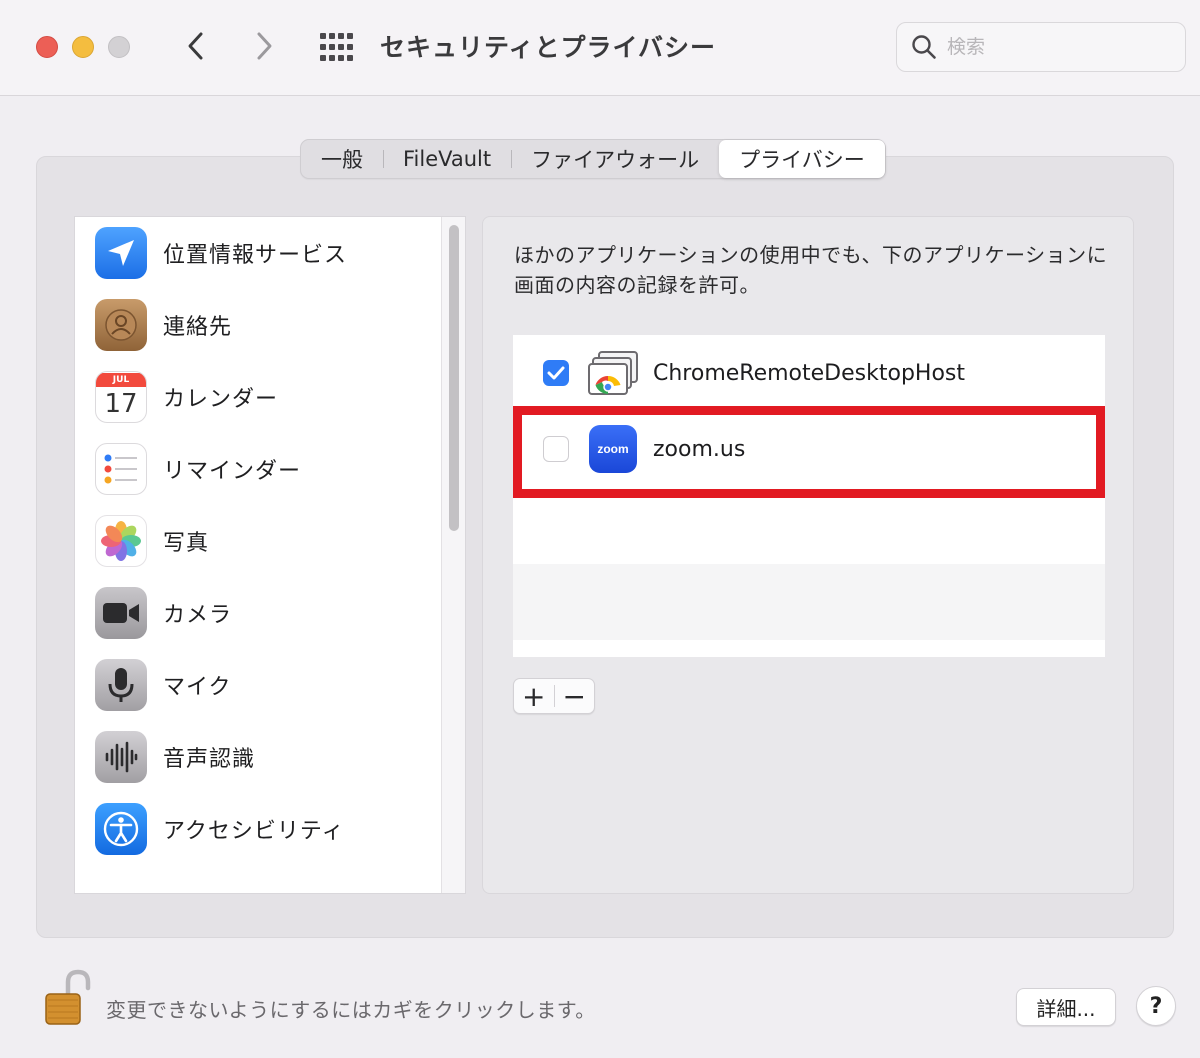 Image resolution: width=1200 pixels, height=1058 pixels. I want to click on search-field, so click(1041, 47).